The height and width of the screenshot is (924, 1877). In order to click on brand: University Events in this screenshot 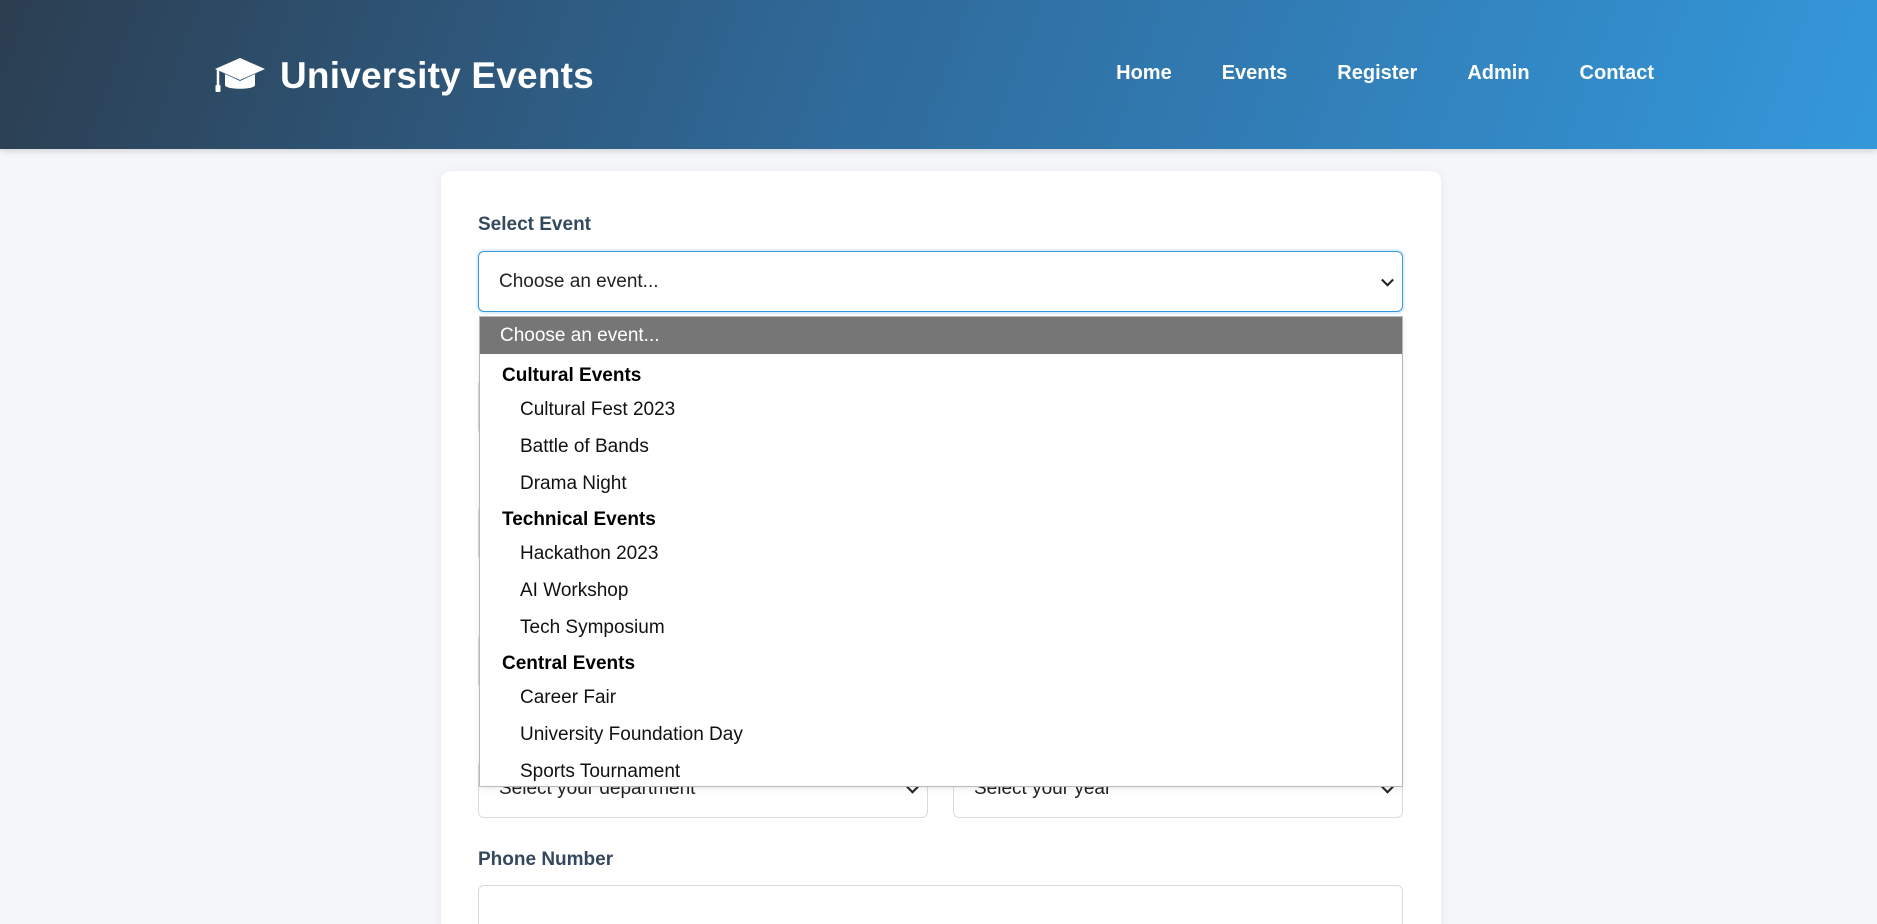, I will do `click(404, 76)`.